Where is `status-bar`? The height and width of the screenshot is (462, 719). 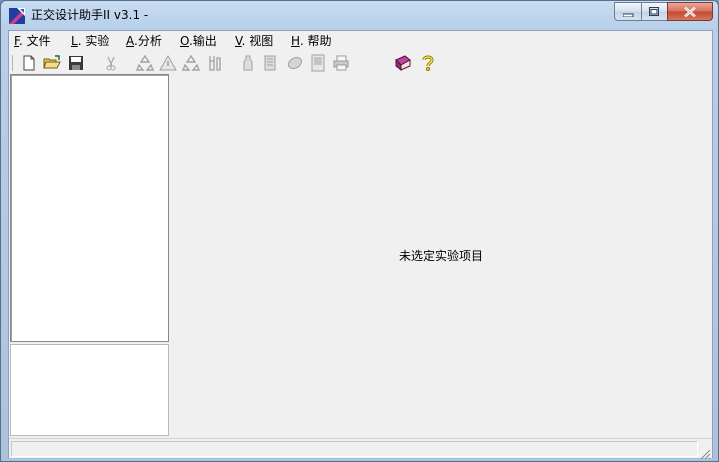 status-bar is located at coordinates (360, 449).